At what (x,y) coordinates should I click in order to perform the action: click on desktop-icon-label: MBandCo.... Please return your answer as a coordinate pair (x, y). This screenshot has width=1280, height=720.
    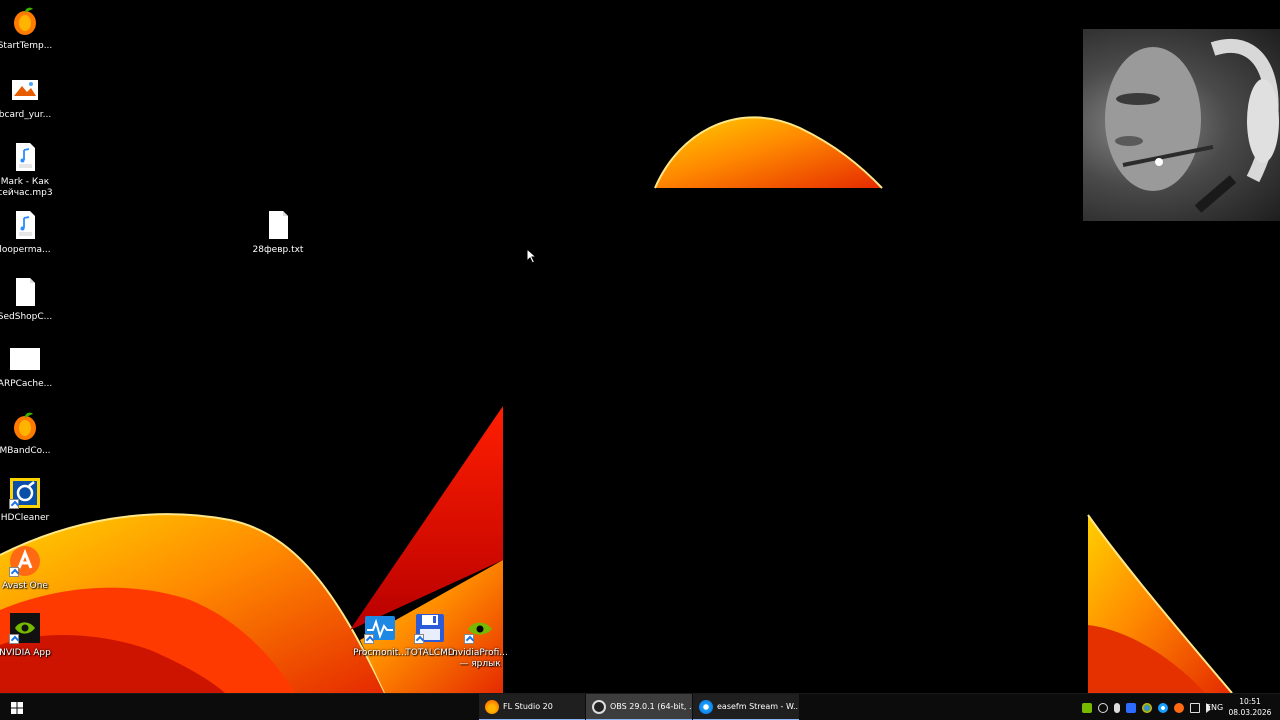
    Looking at the image, I should click on (25, 451).